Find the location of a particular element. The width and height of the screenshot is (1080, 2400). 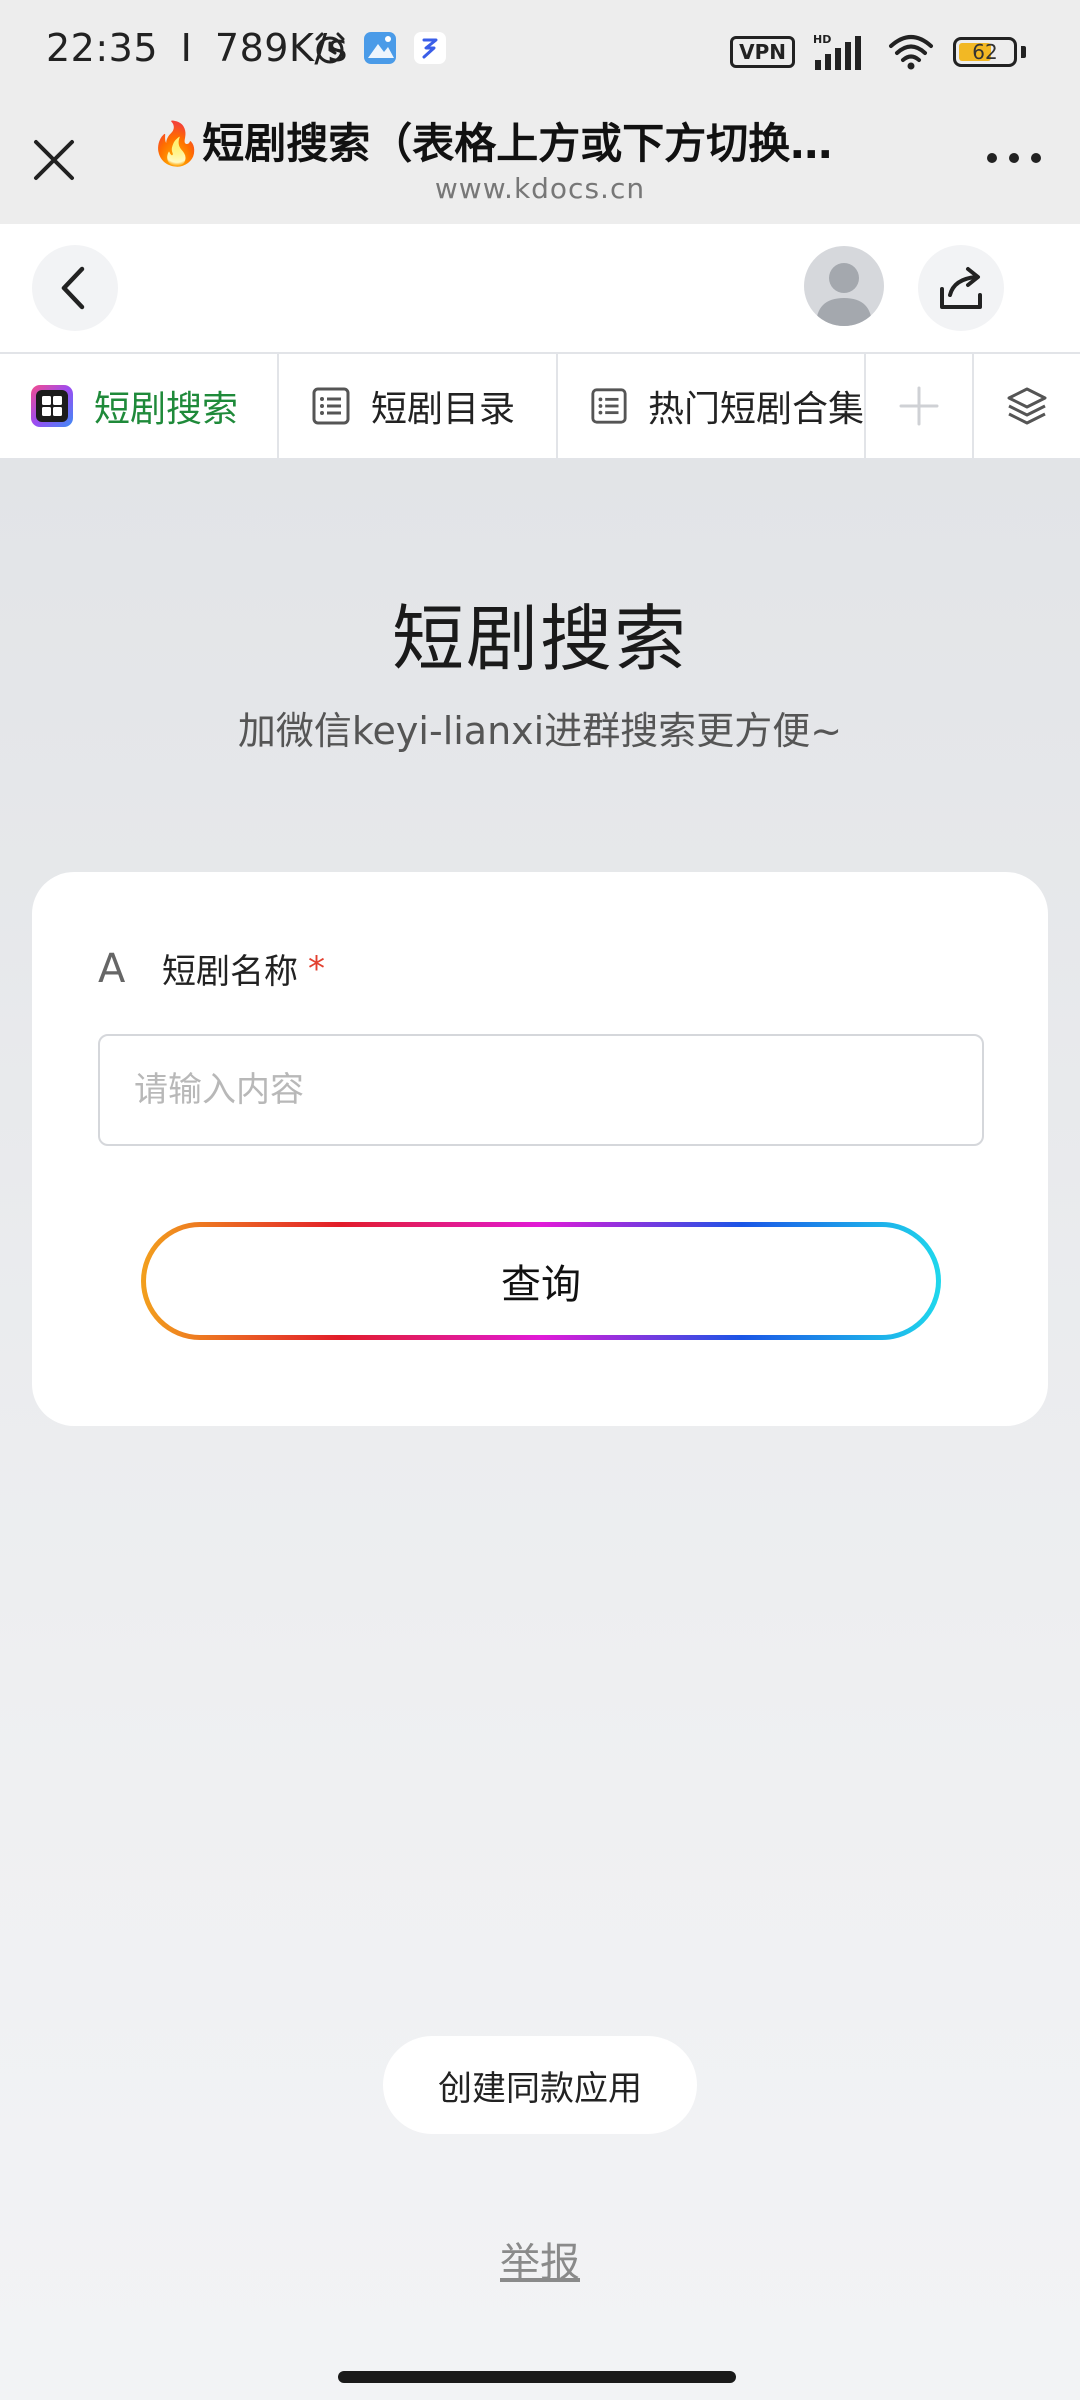

battery-level: 62 is located at coordinates (985, 52).